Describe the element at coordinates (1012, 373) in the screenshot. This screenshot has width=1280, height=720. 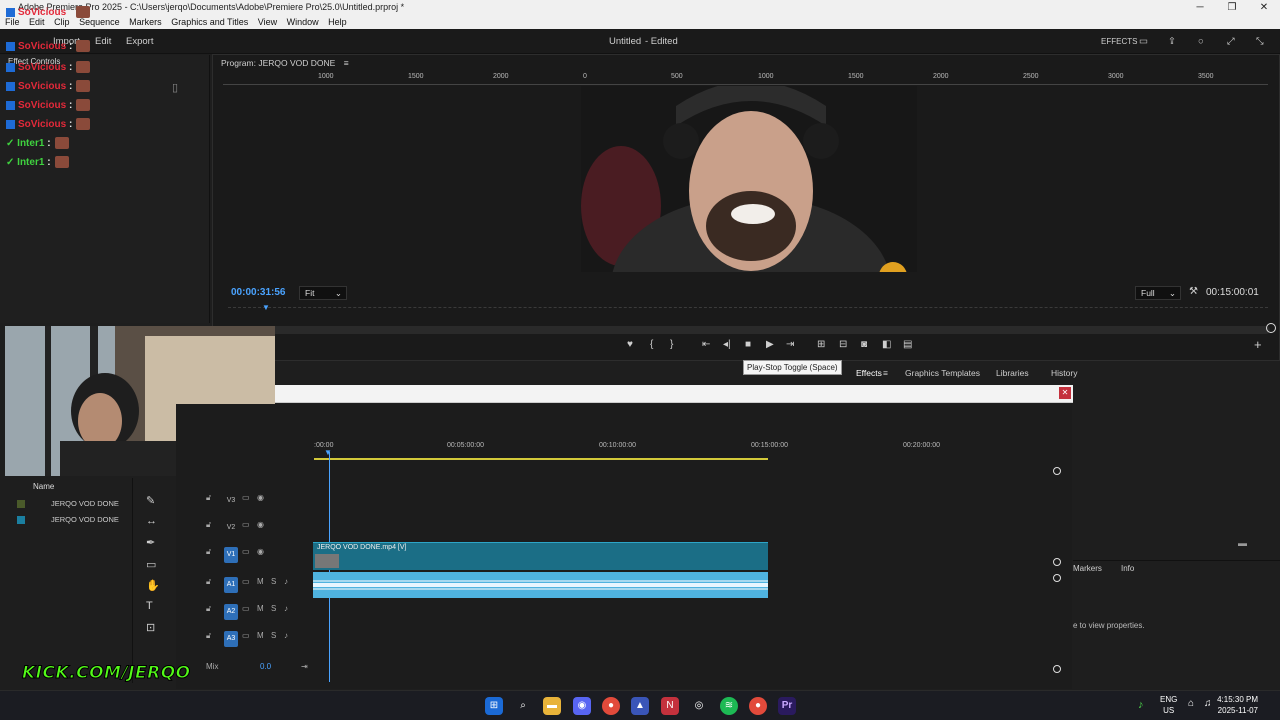
I see `tab-libraries: Libraries` at that location.